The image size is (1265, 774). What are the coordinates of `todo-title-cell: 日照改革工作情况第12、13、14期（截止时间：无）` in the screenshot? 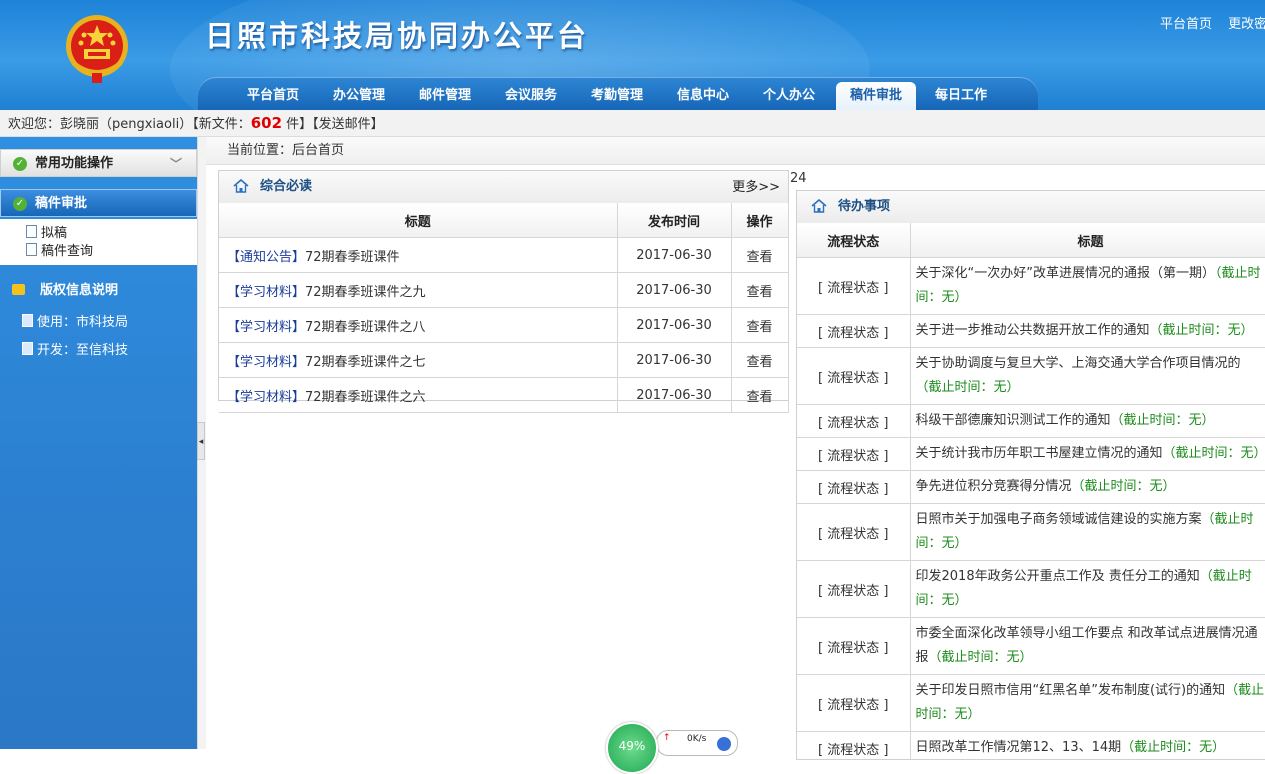 It's located at (1087, 745).